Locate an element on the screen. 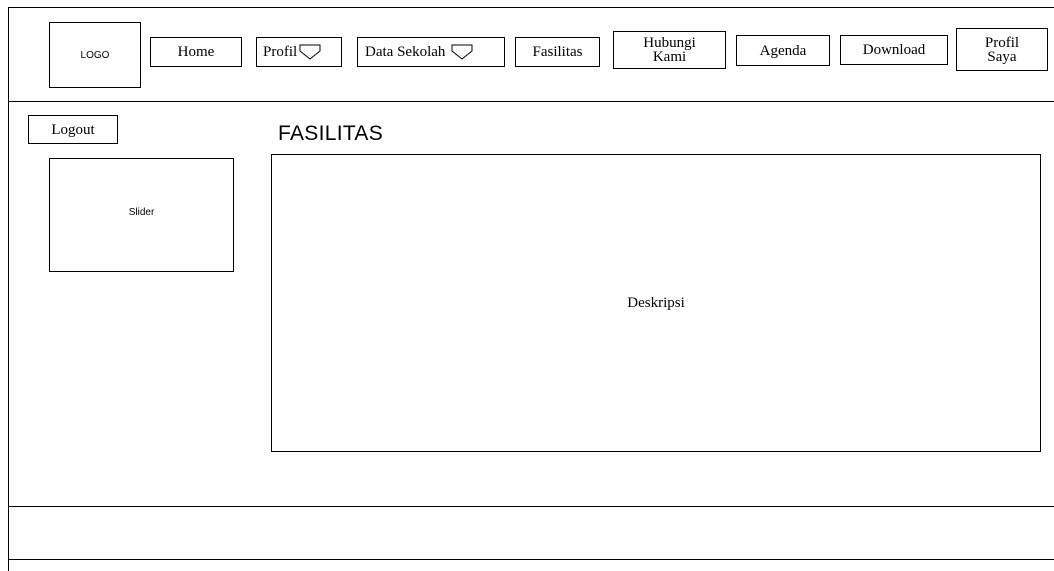 Image resolution: width=1054 pixels, height=571 pixels. nav-fasilitas-label: Fasilitas is located at coordinates (557, 52).